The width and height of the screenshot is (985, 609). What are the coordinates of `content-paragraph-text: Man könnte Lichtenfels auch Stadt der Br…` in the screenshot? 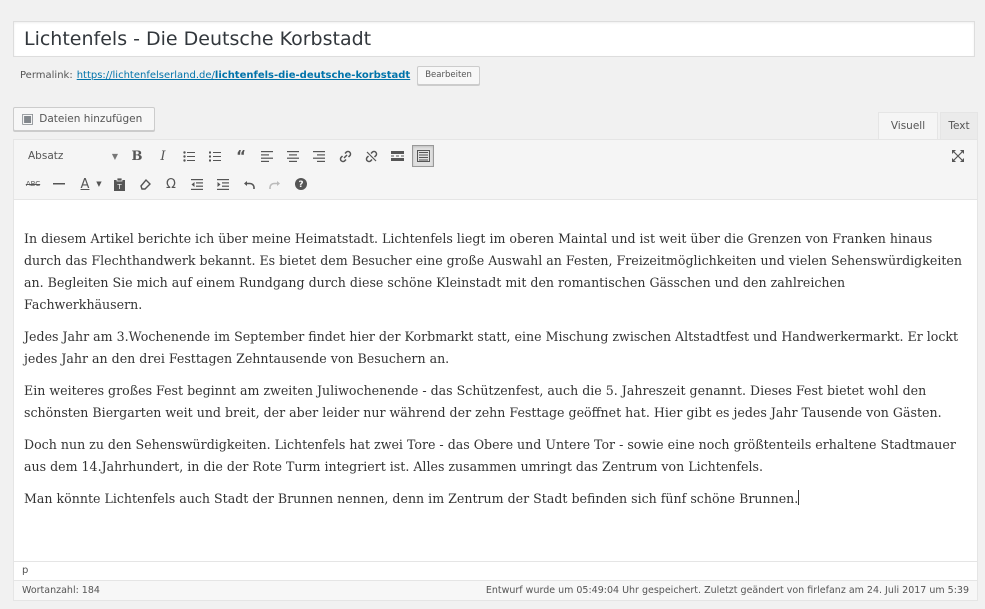 It's located at (411, 498).